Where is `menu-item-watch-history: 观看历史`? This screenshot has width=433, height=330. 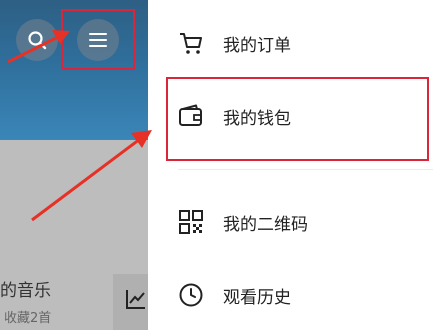
menu-item-watch-history: 观看历史 is located at coordinates (290, 295).